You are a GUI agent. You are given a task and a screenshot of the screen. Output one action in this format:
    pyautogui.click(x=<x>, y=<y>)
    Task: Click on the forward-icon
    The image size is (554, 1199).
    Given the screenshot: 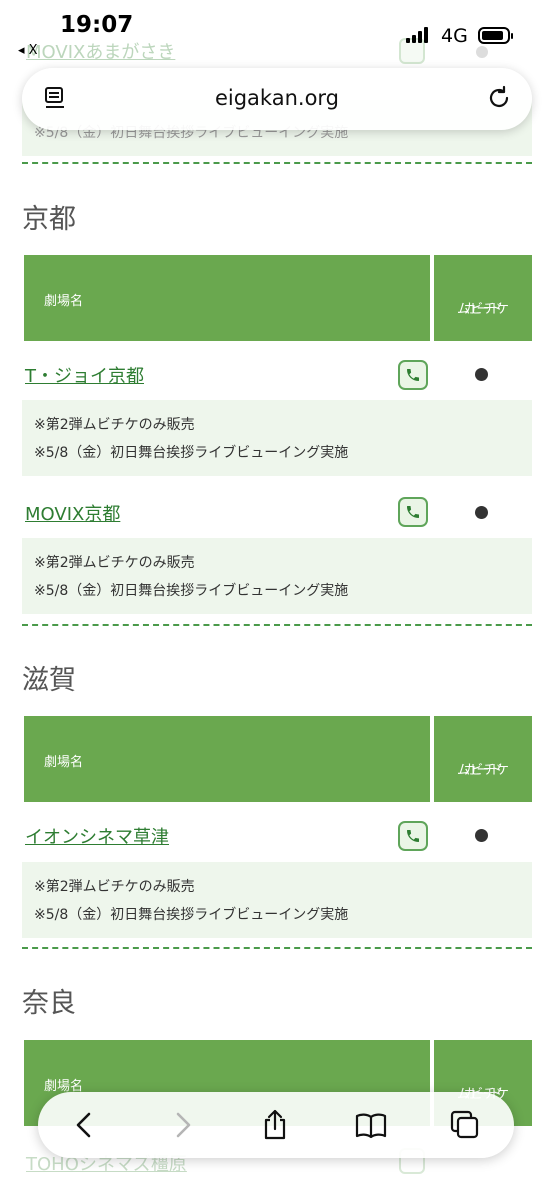 What is the action you would take?
    pyautogui.click(x=182, y=1125)
    